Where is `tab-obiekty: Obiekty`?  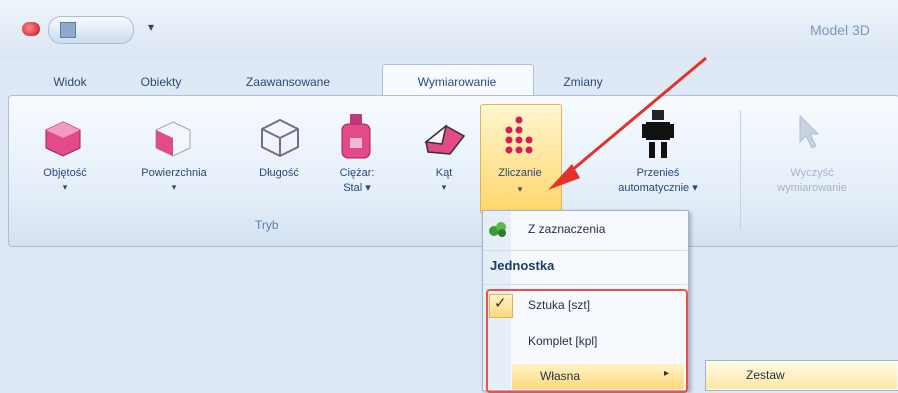 tab-obiekty: Obiekty is located at coordinates (161, 82).